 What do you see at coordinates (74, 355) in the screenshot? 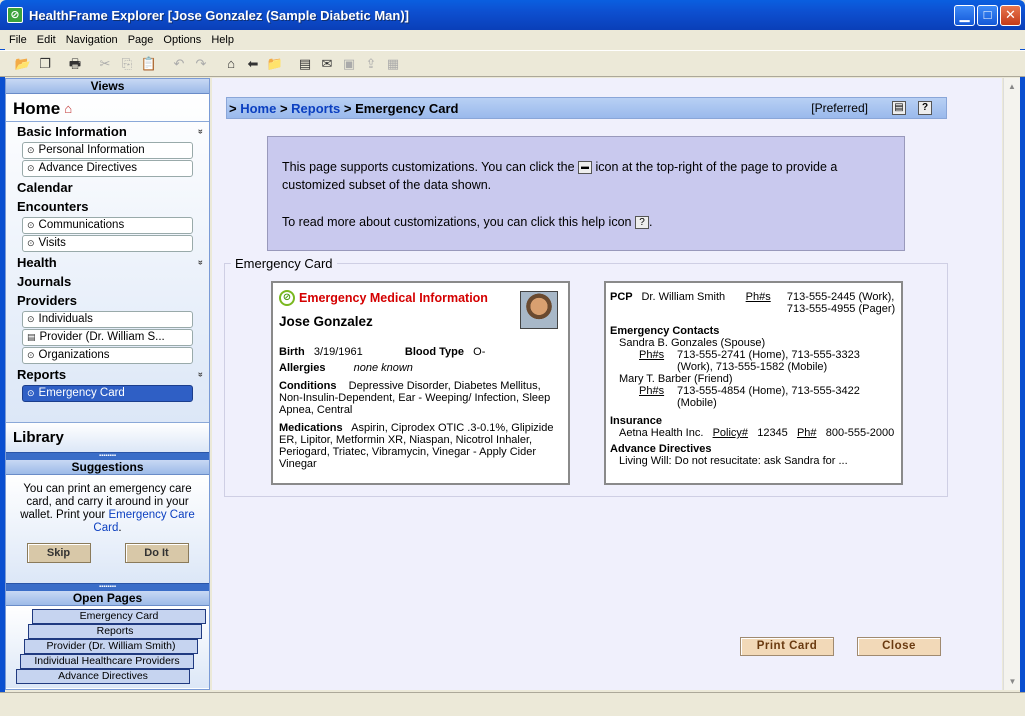
I see `item-label: Organizations` at bounding box center [74, 355].